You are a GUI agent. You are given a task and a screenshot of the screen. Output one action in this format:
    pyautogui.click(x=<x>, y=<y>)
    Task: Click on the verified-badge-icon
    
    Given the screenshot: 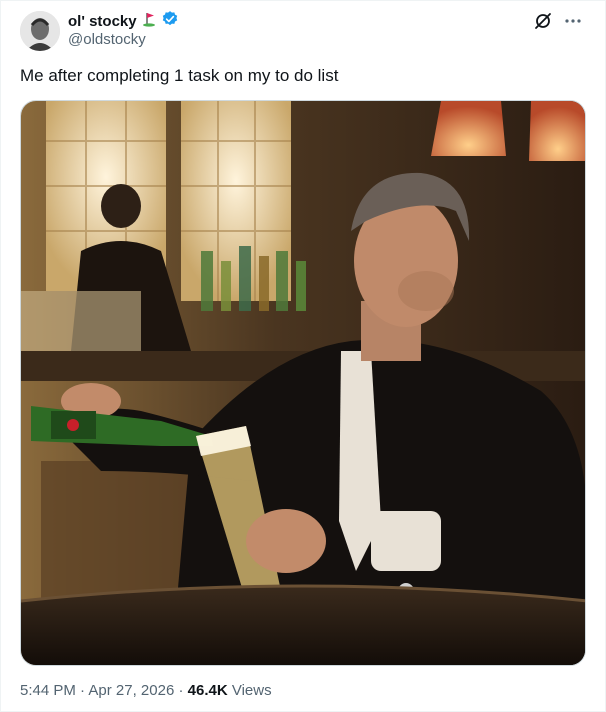 What is the action you would take?
    pyautogui.click(x=170, y=21)
    